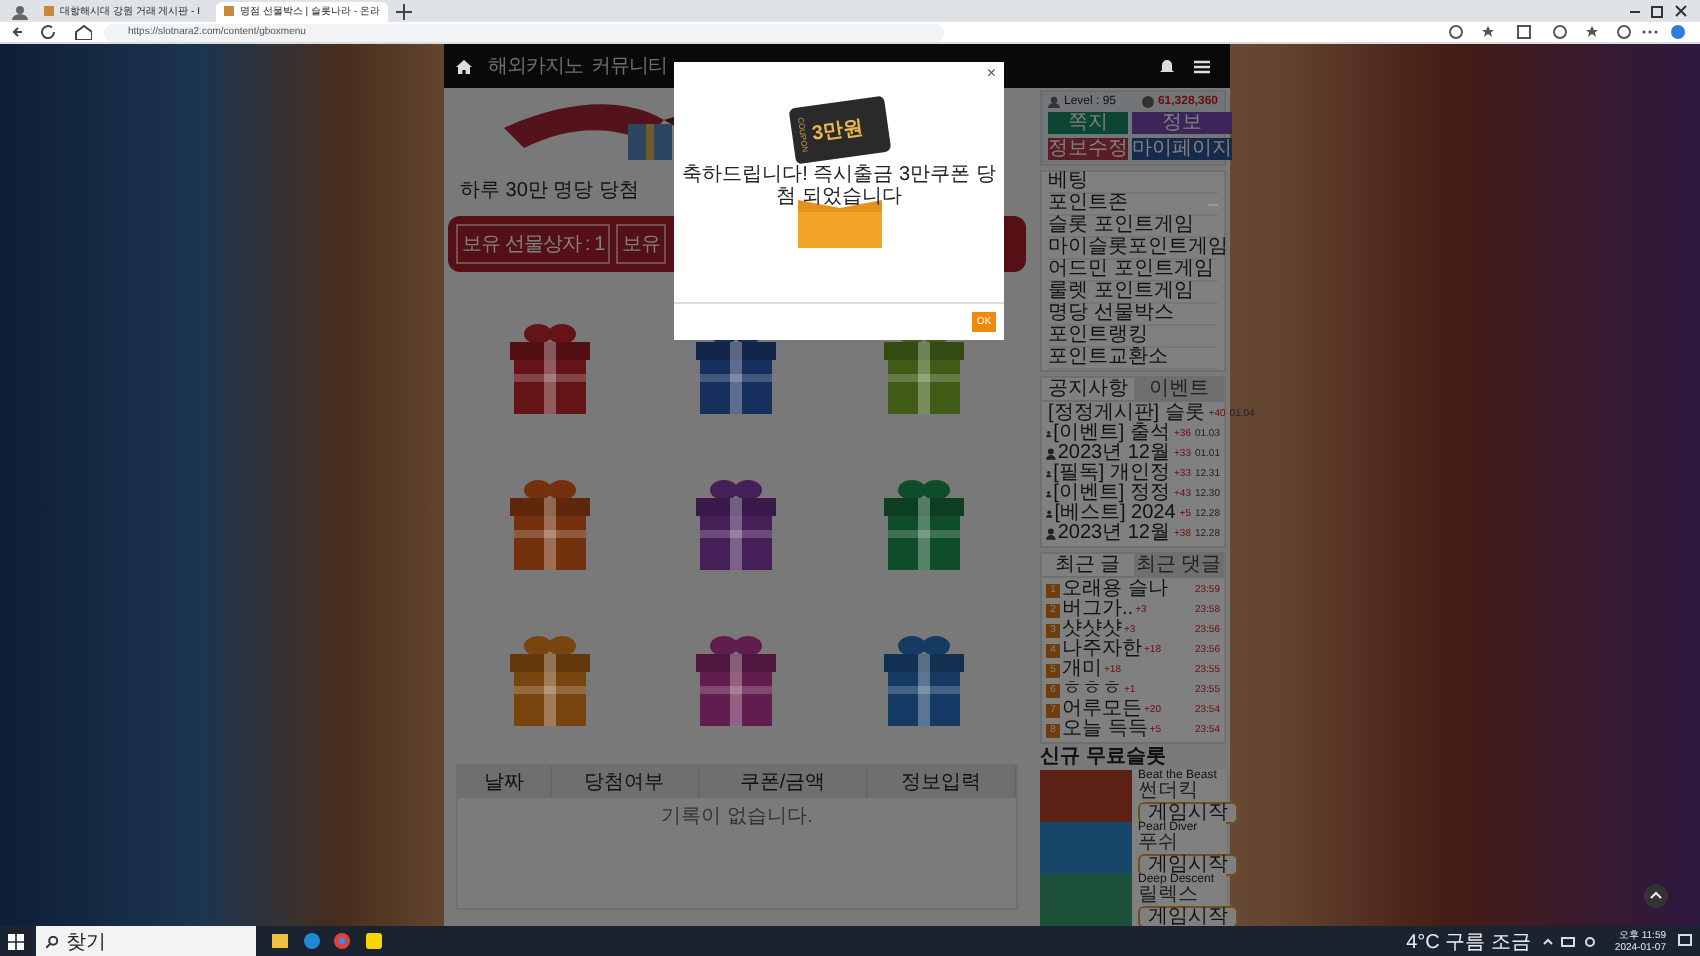 Image resolution: width=1700 pixels, height=956 pixels. Describe the element at coordinates (16, 941) in the screenshot. I see `windows-start-icon` at that location.